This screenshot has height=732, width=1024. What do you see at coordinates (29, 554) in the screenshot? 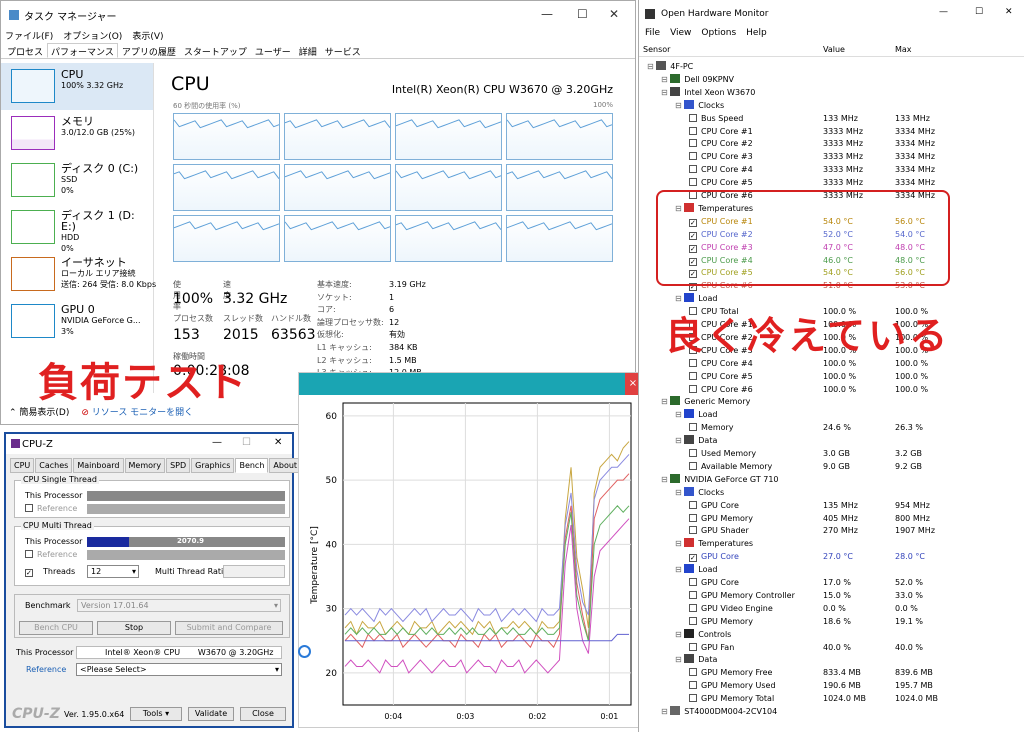
I see `reference-checkbox` at bounding box center [29, 554].